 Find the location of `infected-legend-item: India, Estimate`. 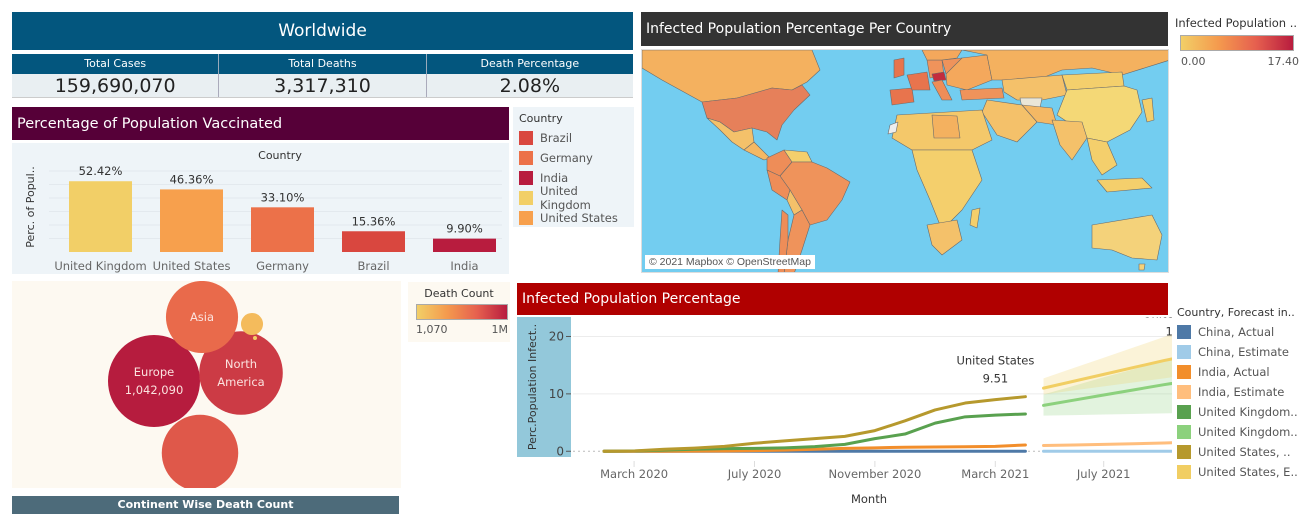

infected-legend-item: India, Estimate is located at coordinates (1242, 392).